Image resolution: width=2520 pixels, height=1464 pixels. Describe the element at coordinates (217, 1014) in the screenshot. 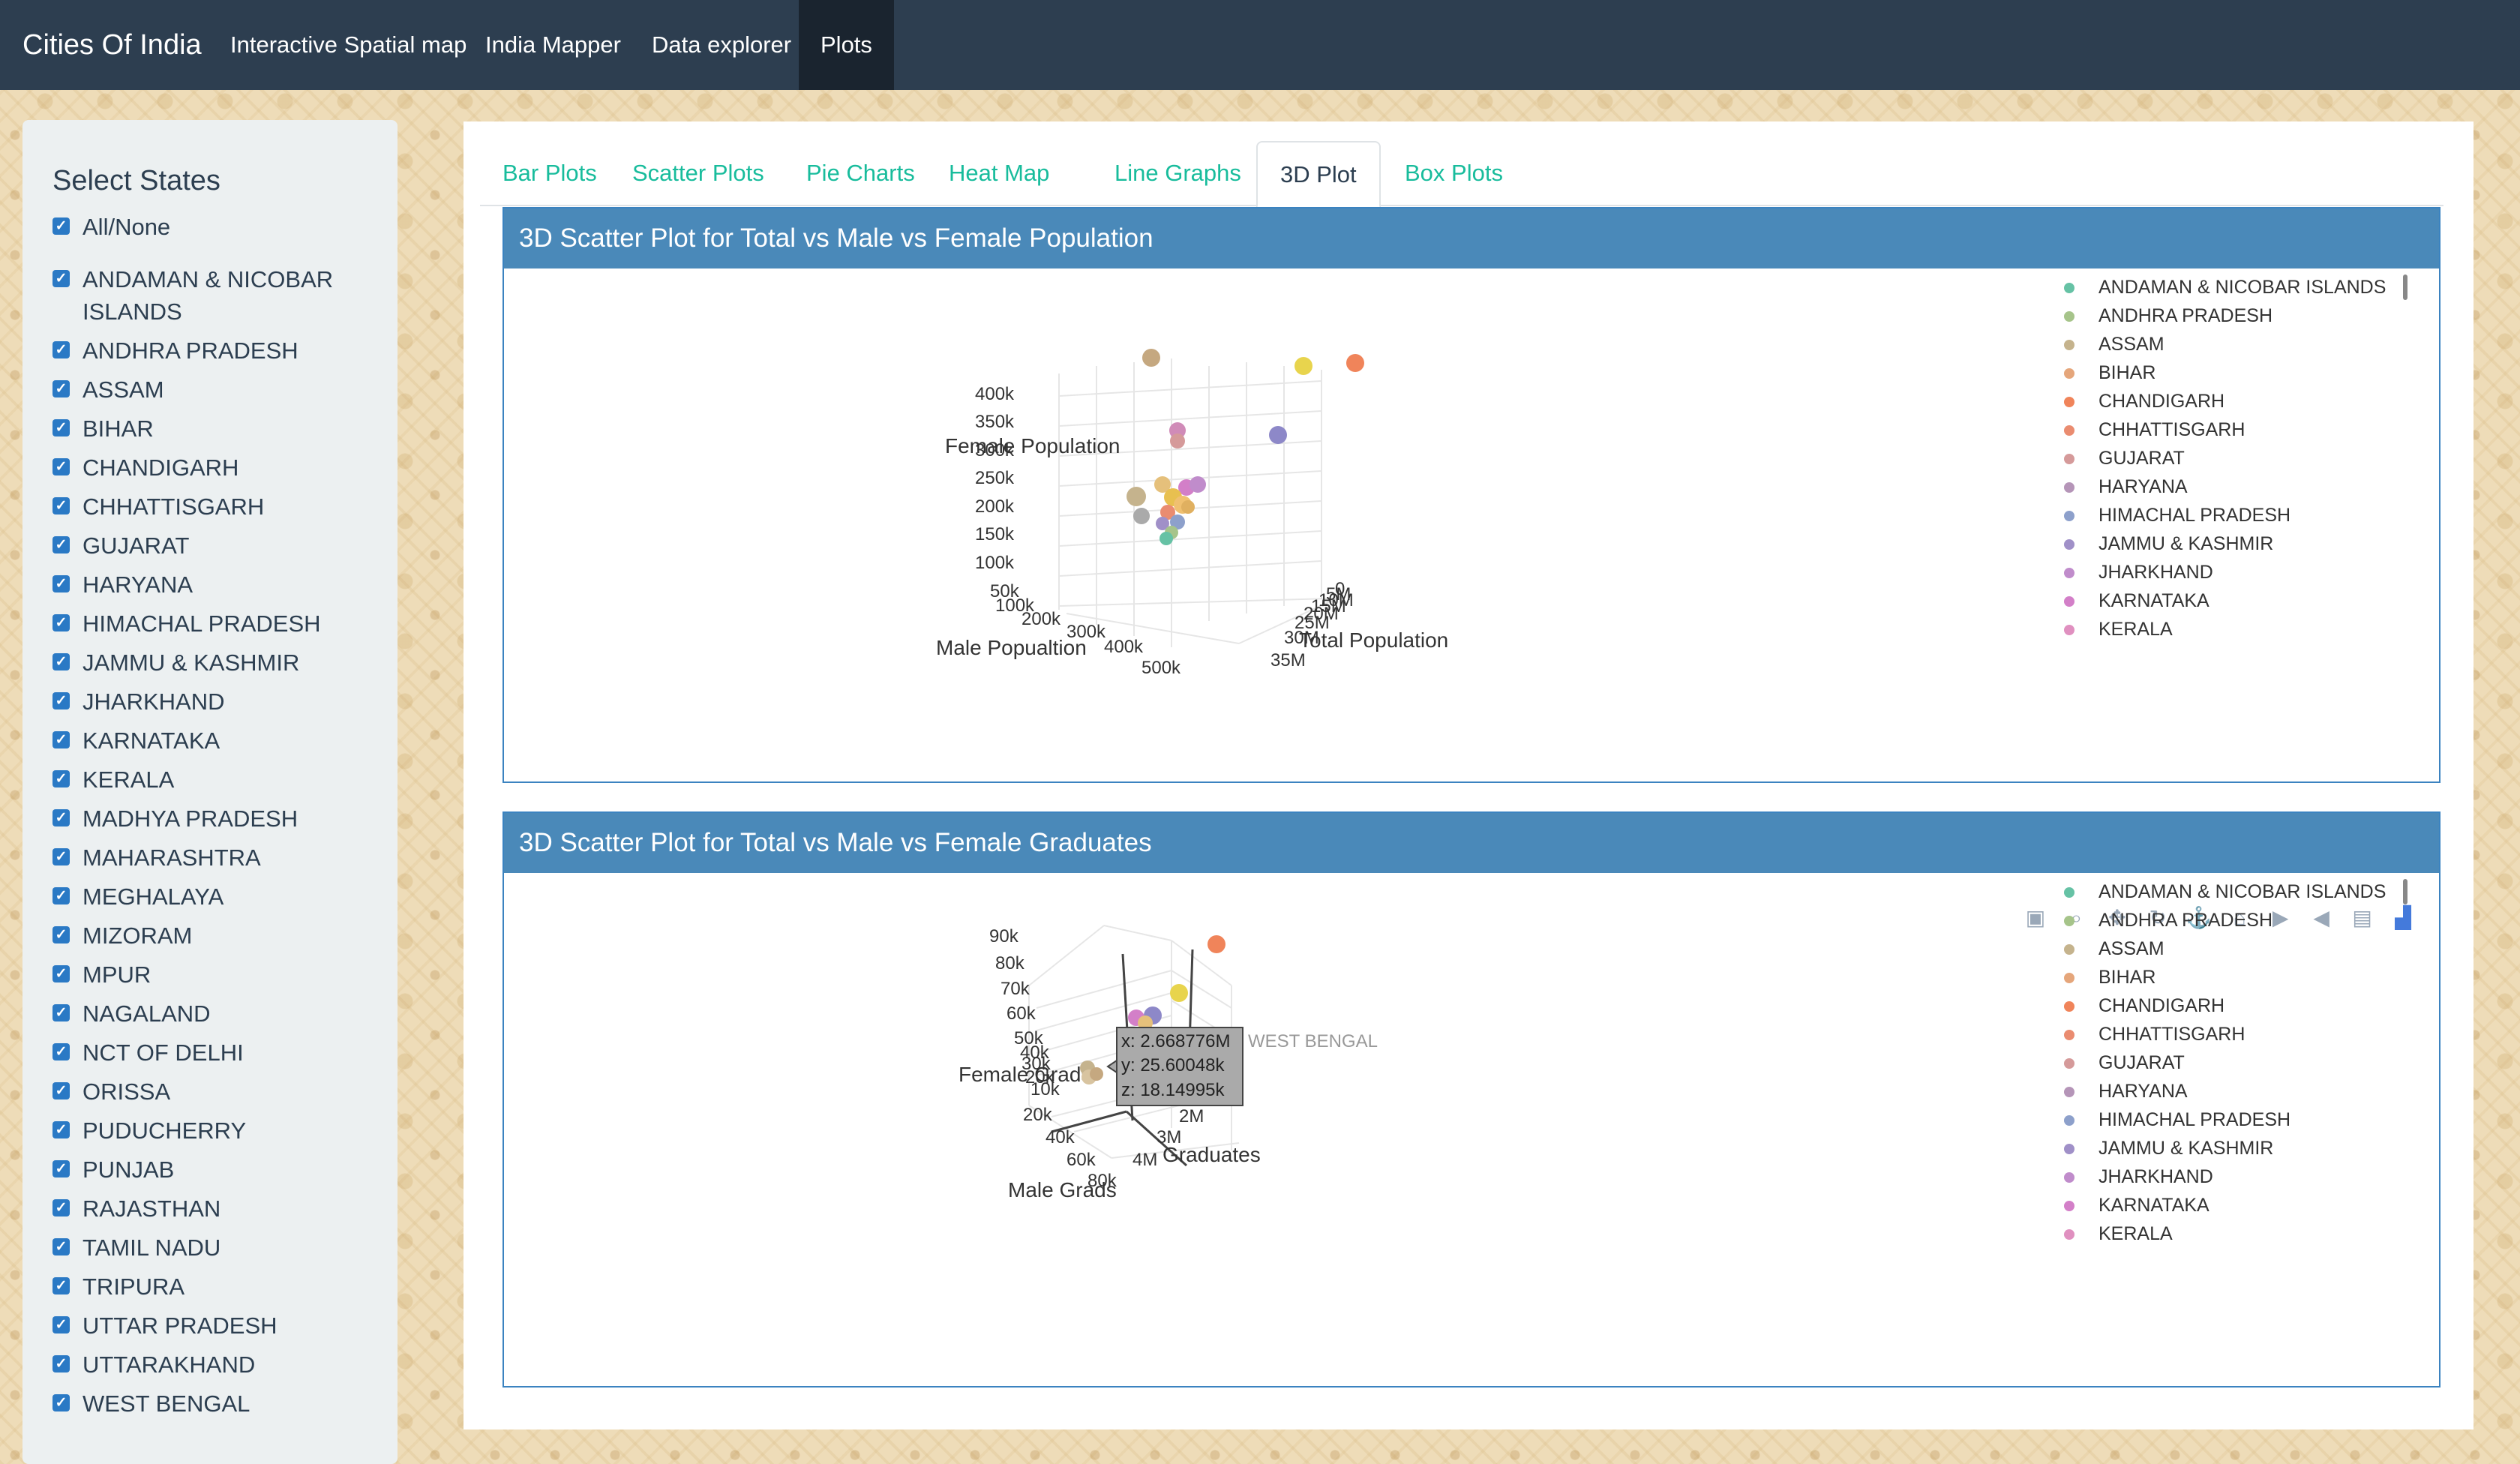

I see `checkbox-state: ✓ NAGALAND` at that location.